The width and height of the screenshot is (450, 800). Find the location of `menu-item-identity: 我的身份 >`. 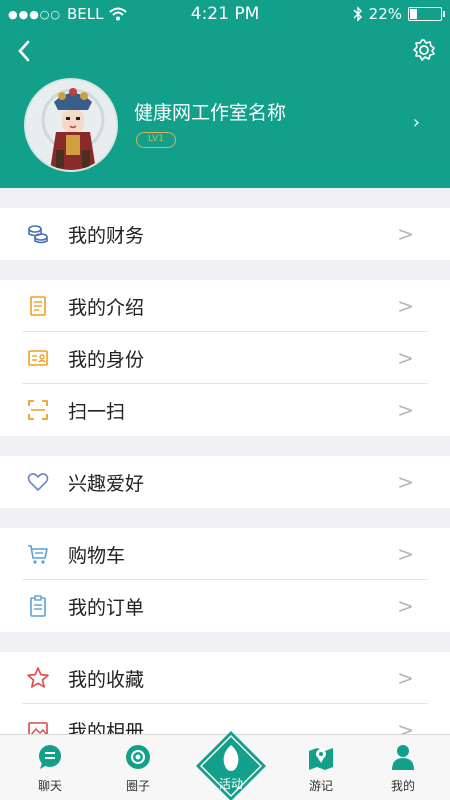

menu-item-identity: 我的身份 > is located at coordinates (225, 358).